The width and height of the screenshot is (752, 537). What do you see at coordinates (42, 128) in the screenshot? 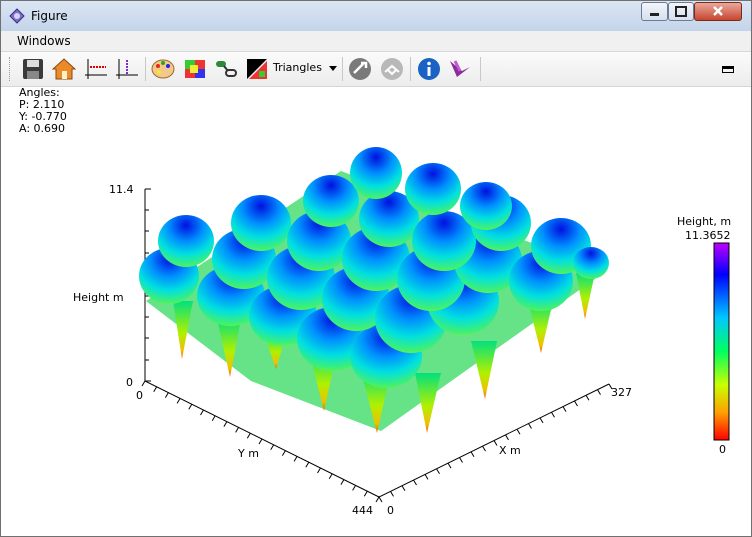
I see `angle-a: A: 0.690` at bounding box center [42, 128].